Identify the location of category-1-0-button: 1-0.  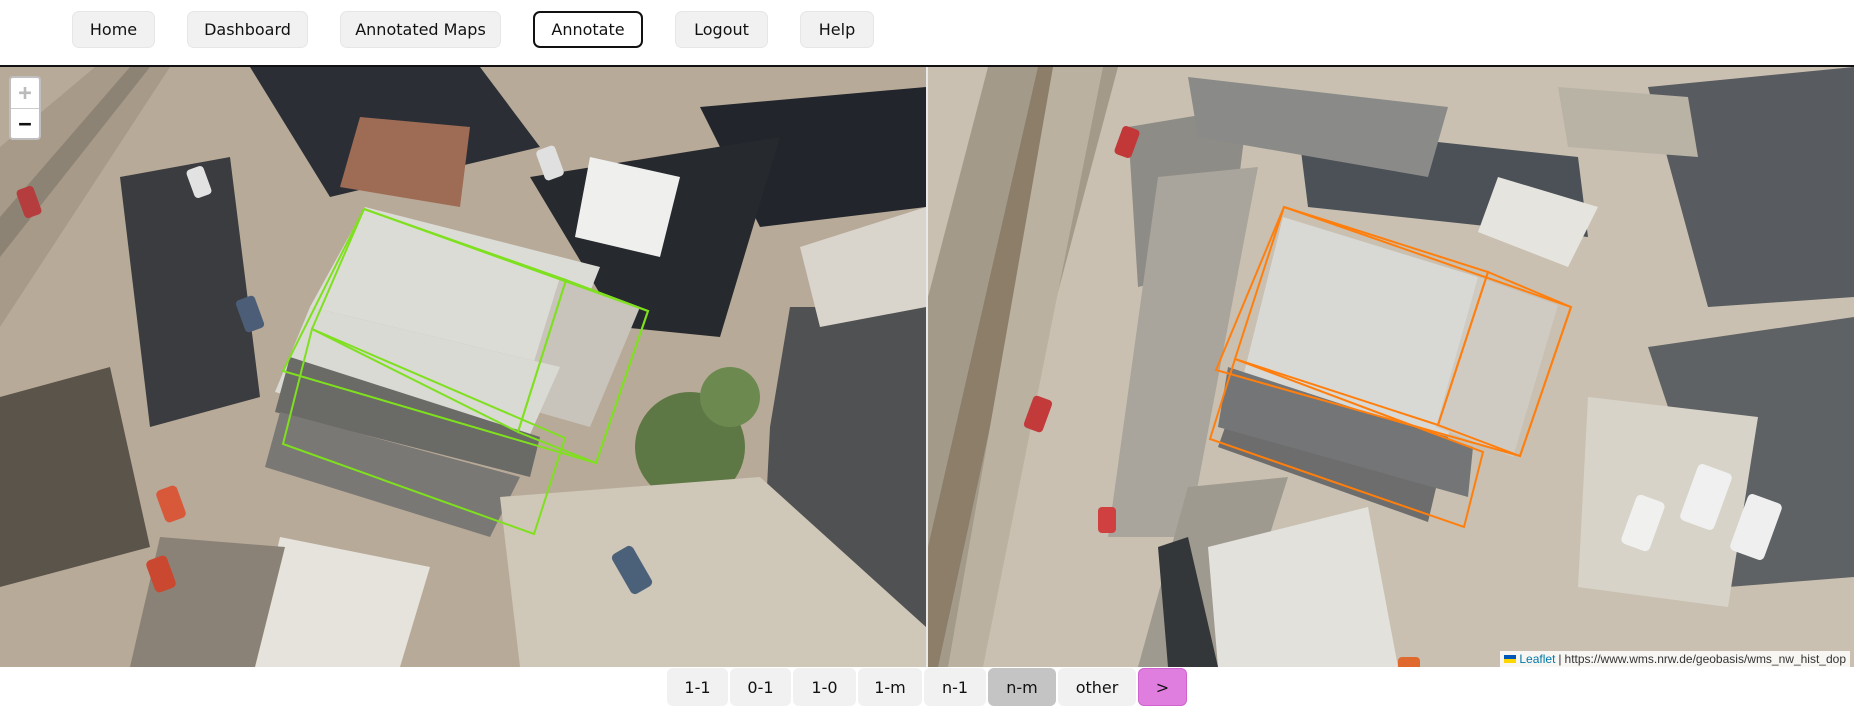
(824, 687).